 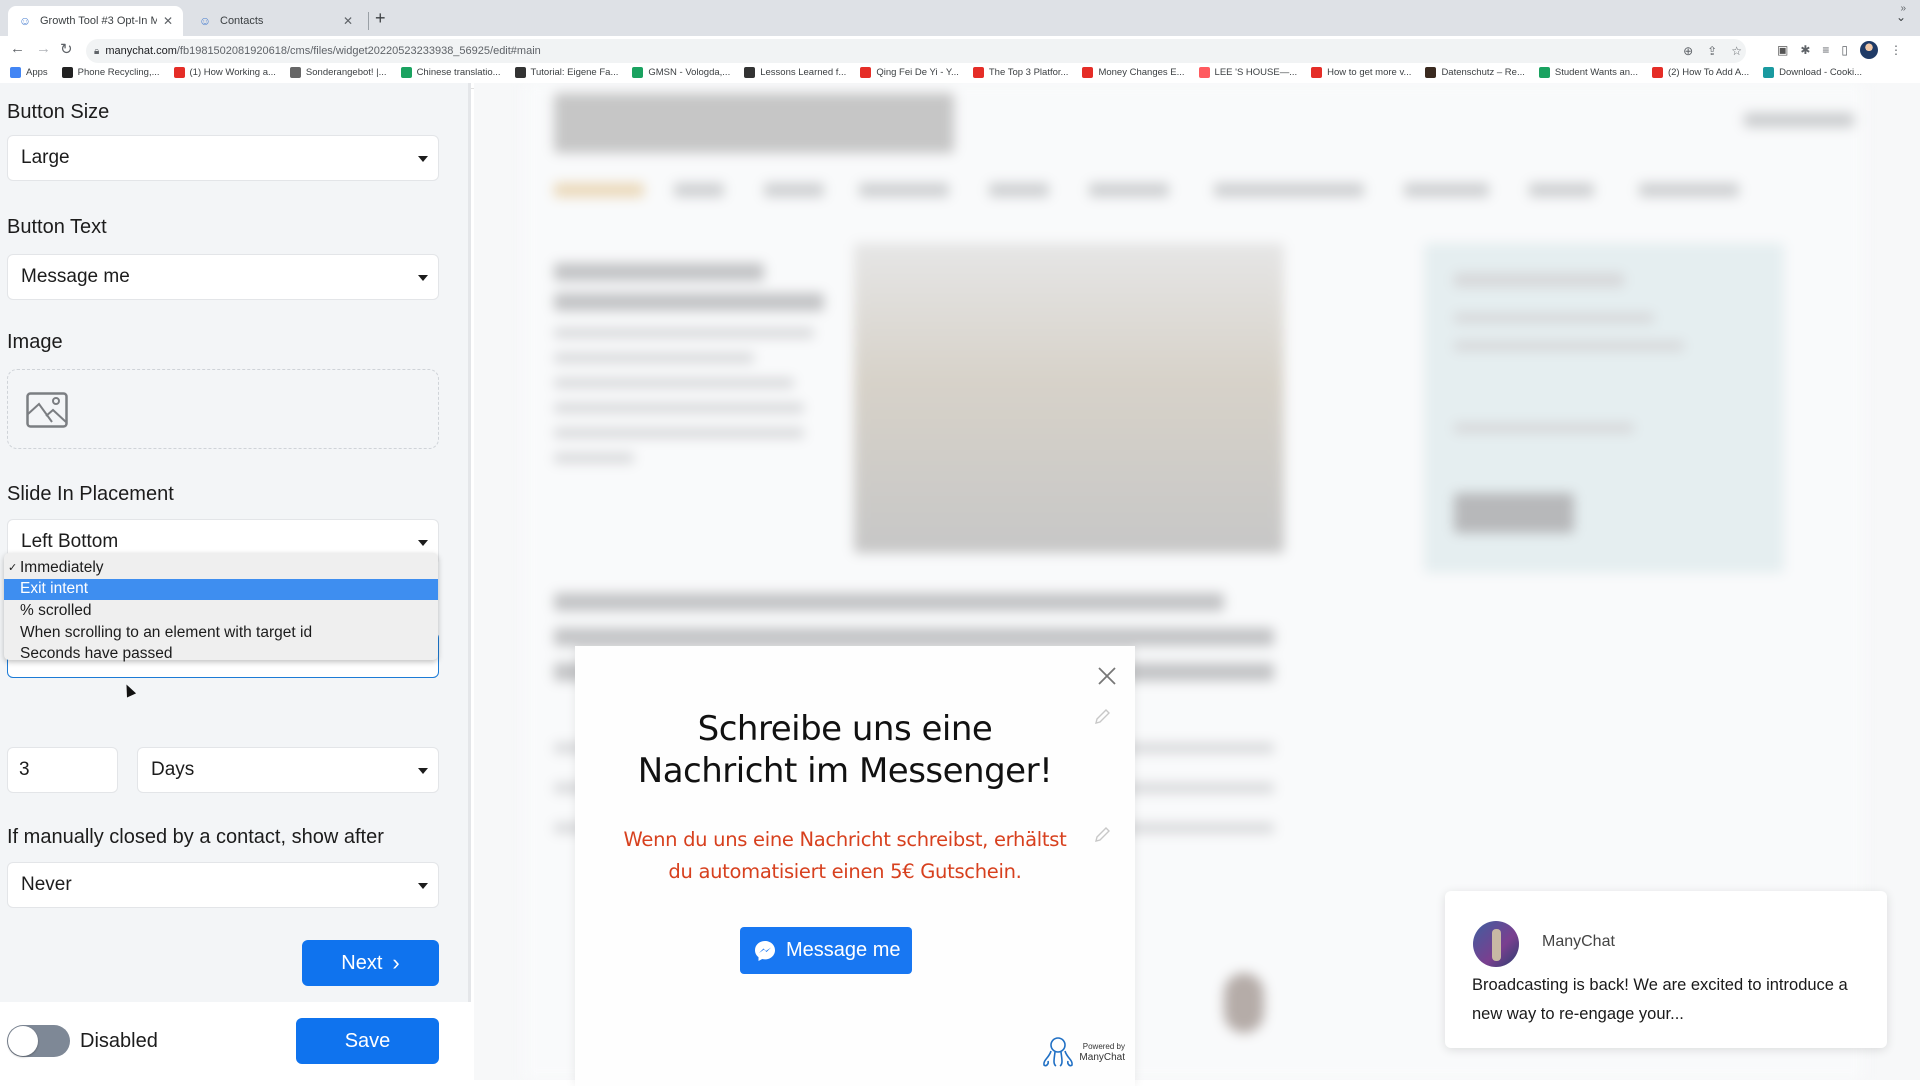 What do you see at coordinates (275, 21) in the screenshot?
I see `tab-contacts: ☺ Contacts ✕` at bounding box center [275, 21].